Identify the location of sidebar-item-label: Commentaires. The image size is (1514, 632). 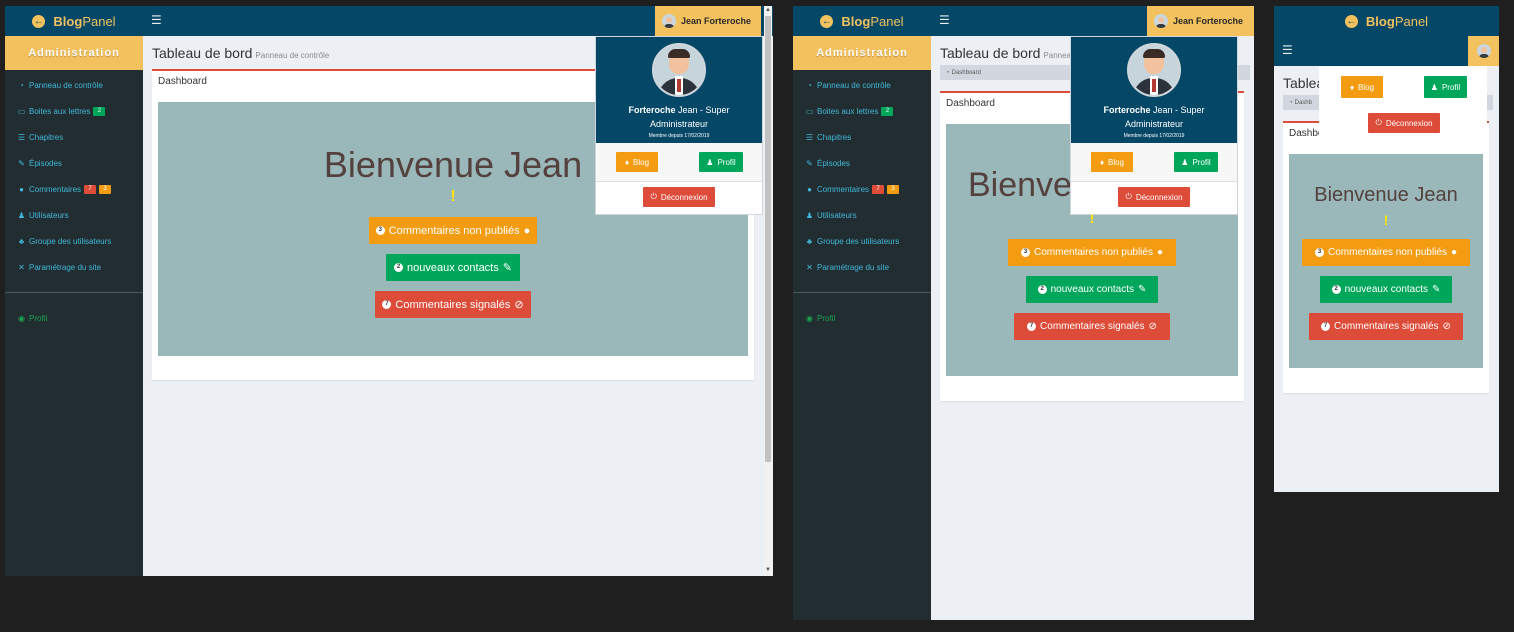
(55, 189).